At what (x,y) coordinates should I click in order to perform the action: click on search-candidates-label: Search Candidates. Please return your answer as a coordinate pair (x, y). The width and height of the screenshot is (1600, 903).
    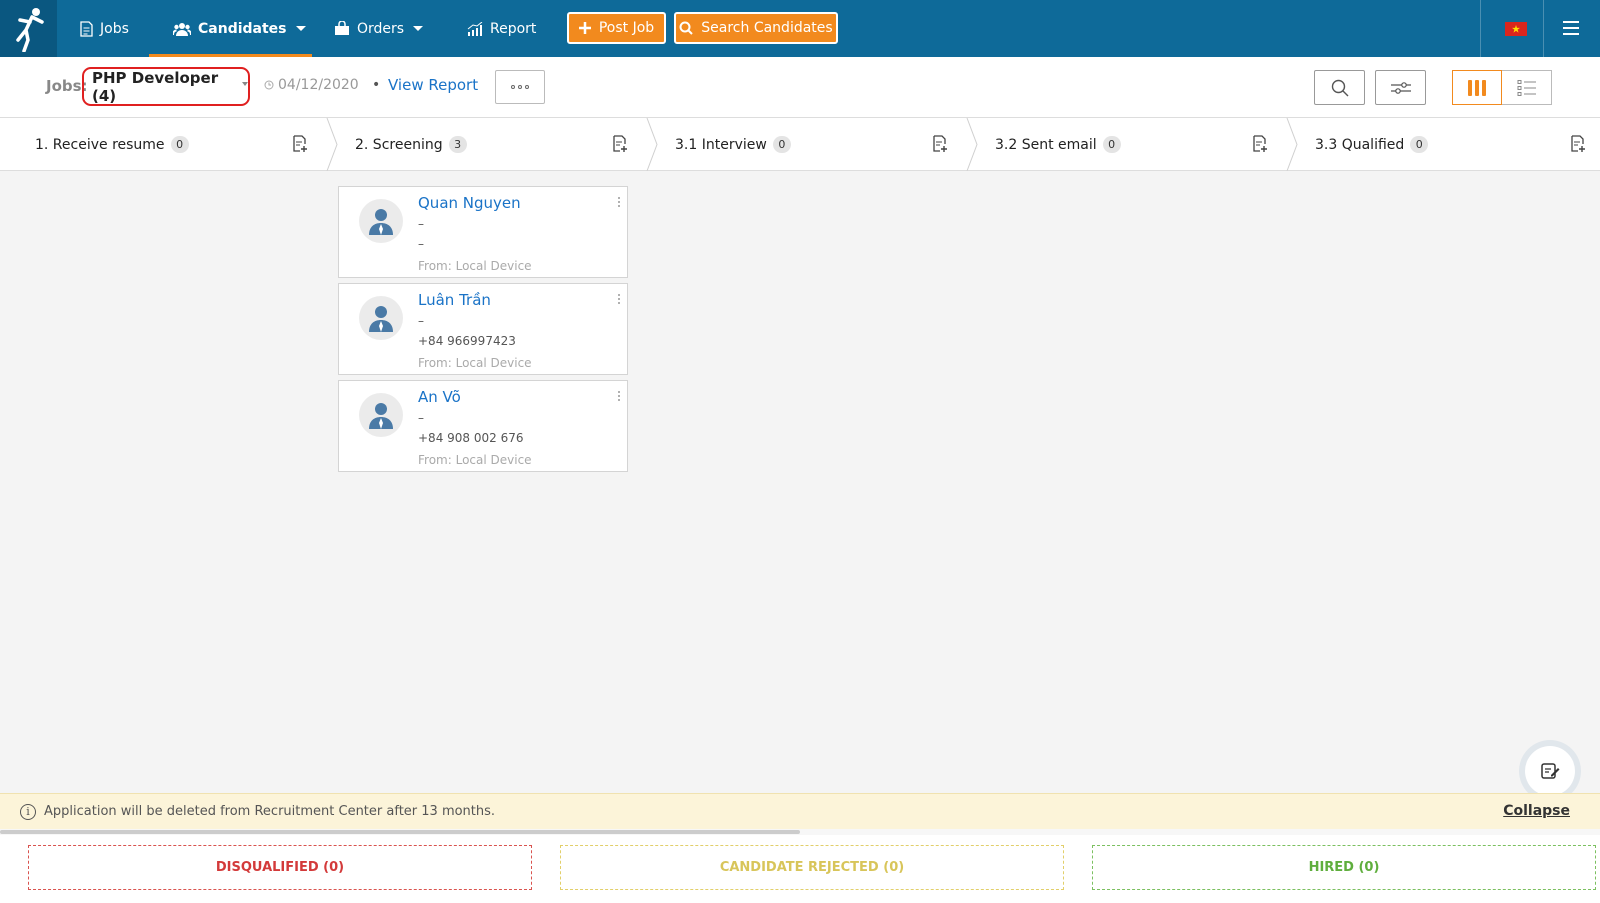
    Looking at the image, I should click on (767, 28).